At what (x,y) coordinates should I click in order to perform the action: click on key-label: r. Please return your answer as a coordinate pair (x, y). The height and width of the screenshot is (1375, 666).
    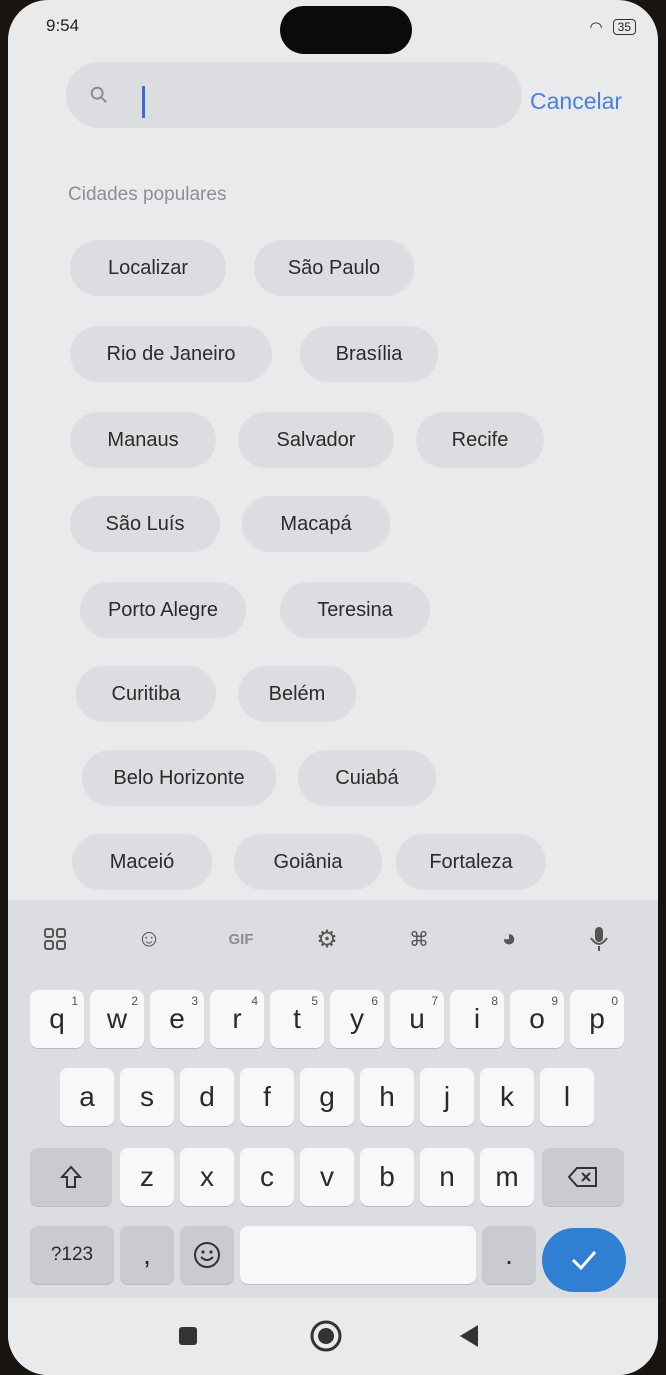
    Looking at the image, I should click on (237, 1018).